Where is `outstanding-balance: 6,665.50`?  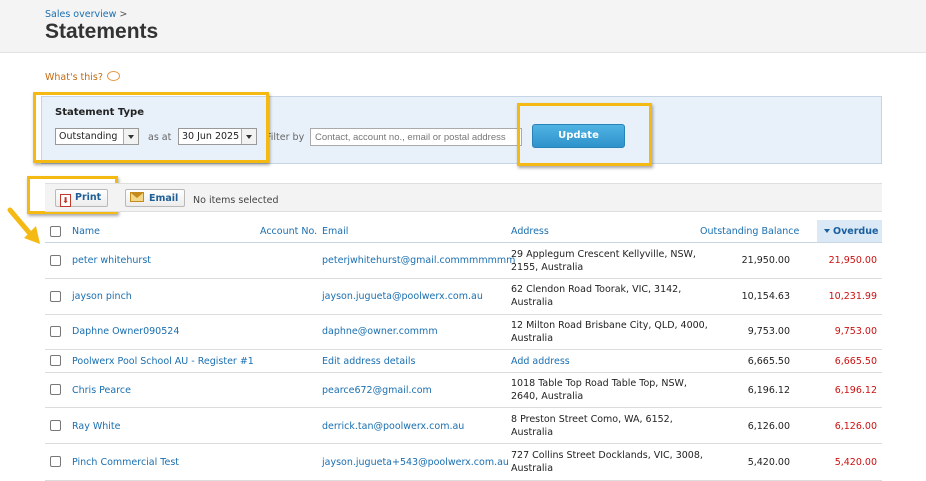 outstanding-balance: 6,665.50 is located at coordinates (768, 361).